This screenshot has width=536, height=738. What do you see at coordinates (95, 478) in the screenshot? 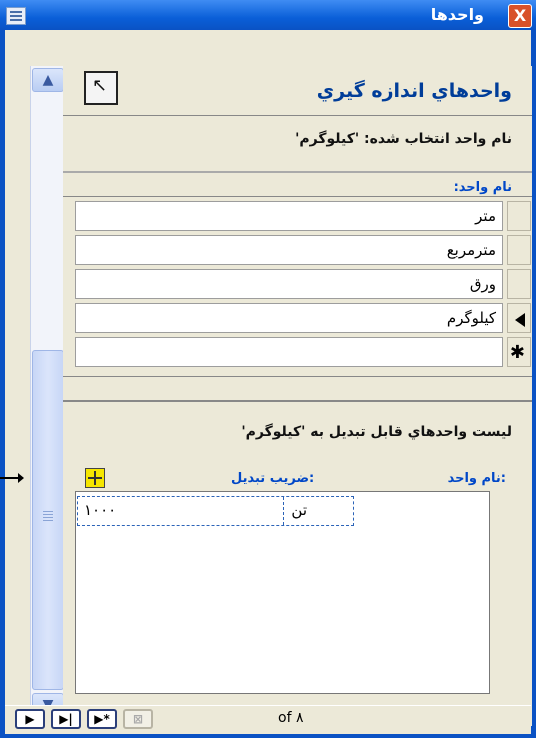
I see `crosshair-add-icon` at bounding box center [95, 478].